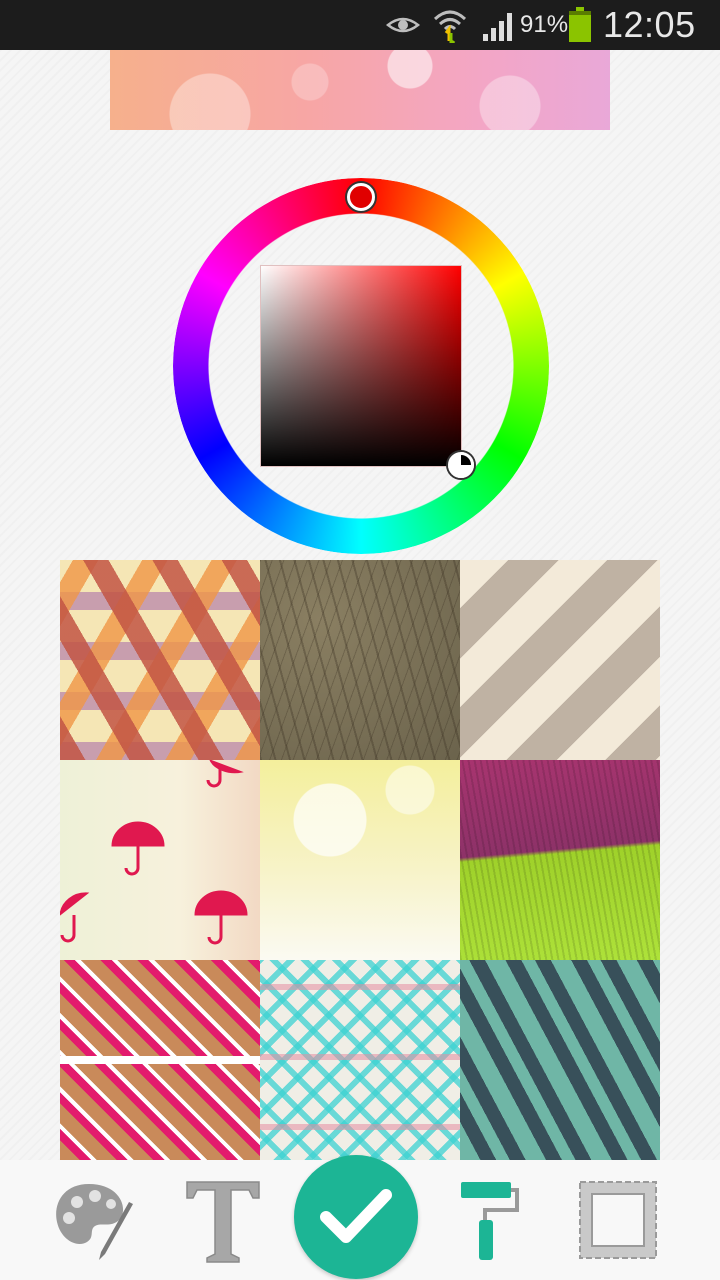 This screenshot has height=1280, width=720. I want to click on palette-button, so click(95, 1220).